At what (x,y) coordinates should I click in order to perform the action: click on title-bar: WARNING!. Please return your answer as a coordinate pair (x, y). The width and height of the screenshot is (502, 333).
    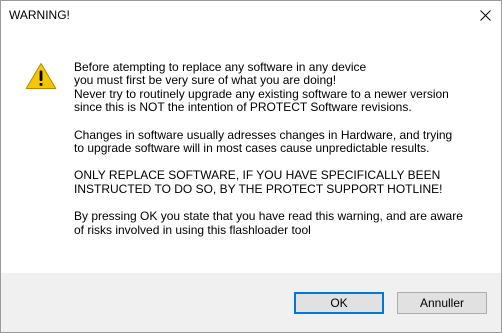
    Looking at the image, I should click on (251, 16).